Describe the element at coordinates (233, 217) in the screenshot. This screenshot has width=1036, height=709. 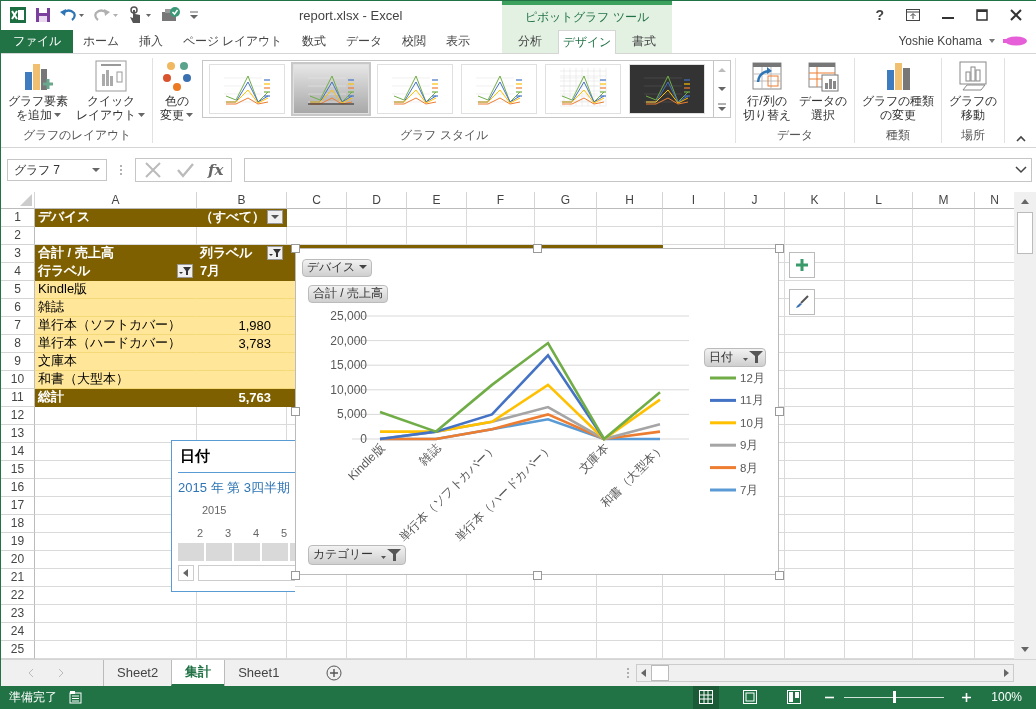
I see `cell-text: （すべて）` at that location.